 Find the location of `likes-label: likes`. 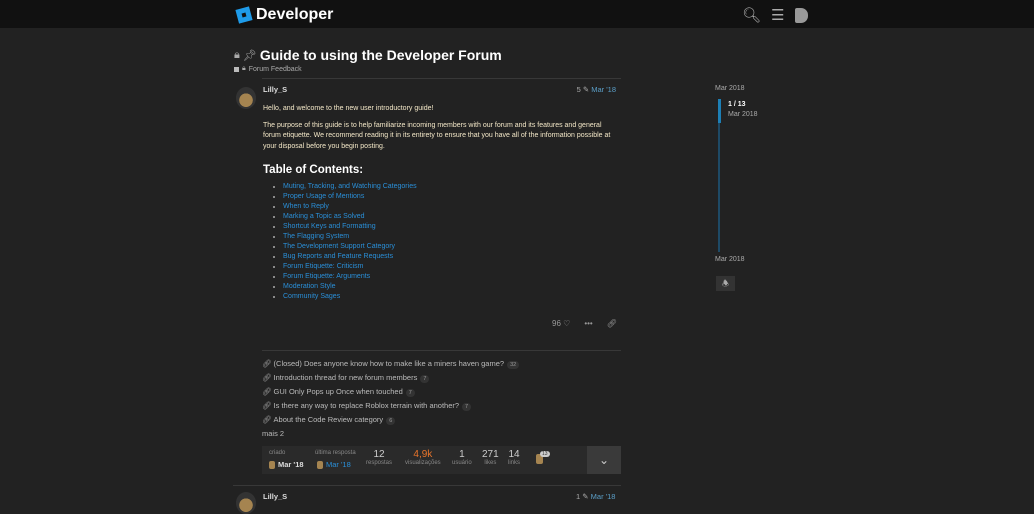

likes-label: likes is located at coordinates (490, 463).